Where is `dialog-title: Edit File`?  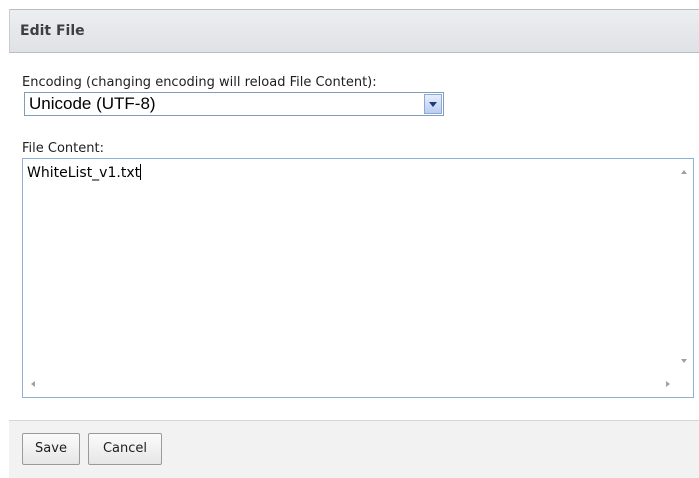 dialog-title: Edit File is located at coordinates (52, 31).